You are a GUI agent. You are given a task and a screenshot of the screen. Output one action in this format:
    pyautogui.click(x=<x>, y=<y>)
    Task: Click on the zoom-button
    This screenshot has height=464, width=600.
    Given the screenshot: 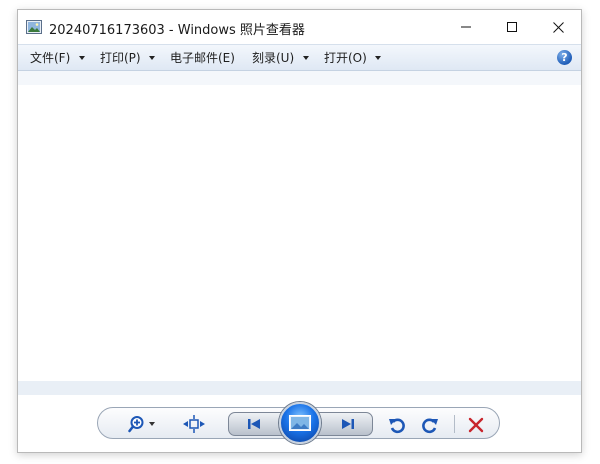 What is the action you would take?
    pyautogui.click(x=143, y=424)
    